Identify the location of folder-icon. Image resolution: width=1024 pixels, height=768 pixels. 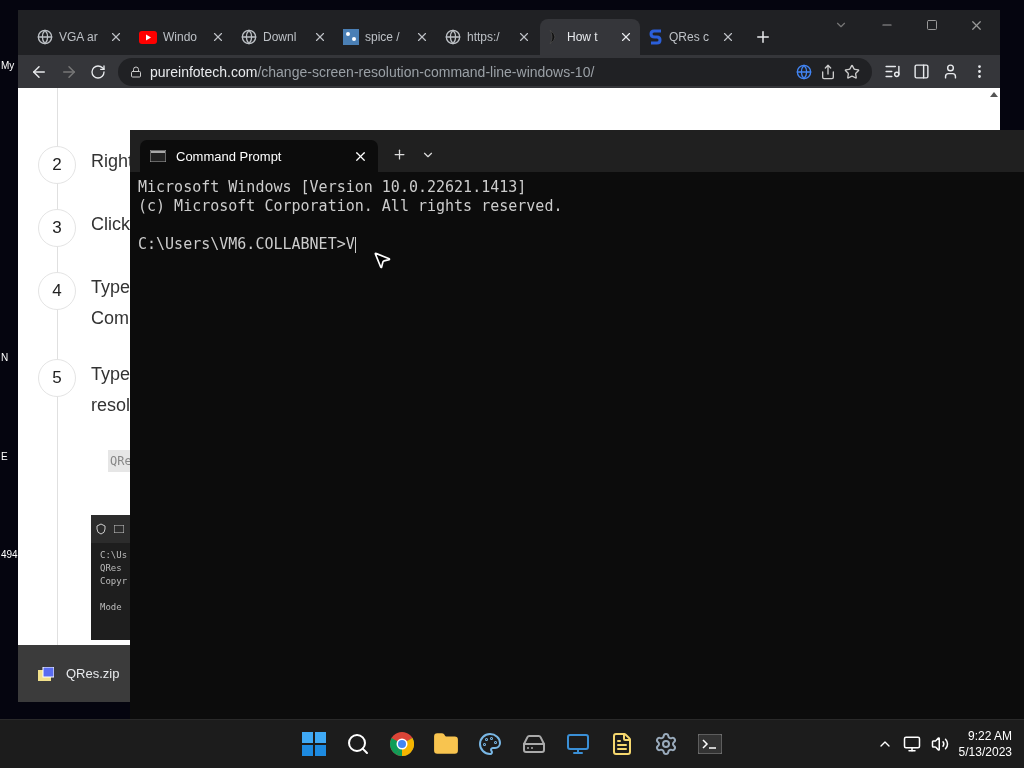
(446, 744).